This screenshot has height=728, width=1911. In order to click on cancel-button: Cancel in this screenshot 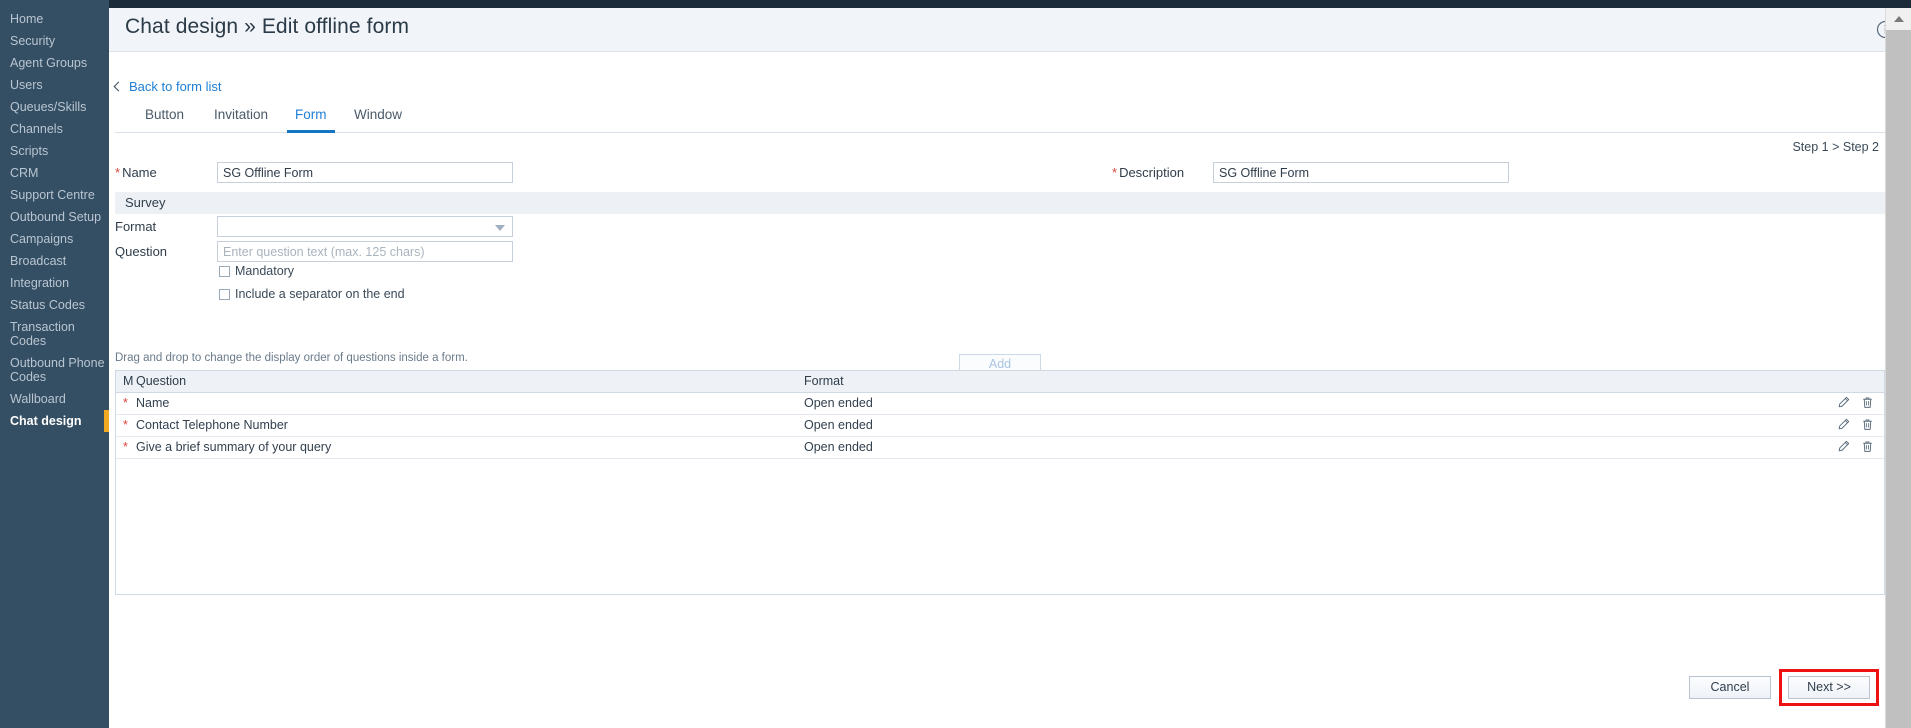, I will do `click(1730, 687)`.